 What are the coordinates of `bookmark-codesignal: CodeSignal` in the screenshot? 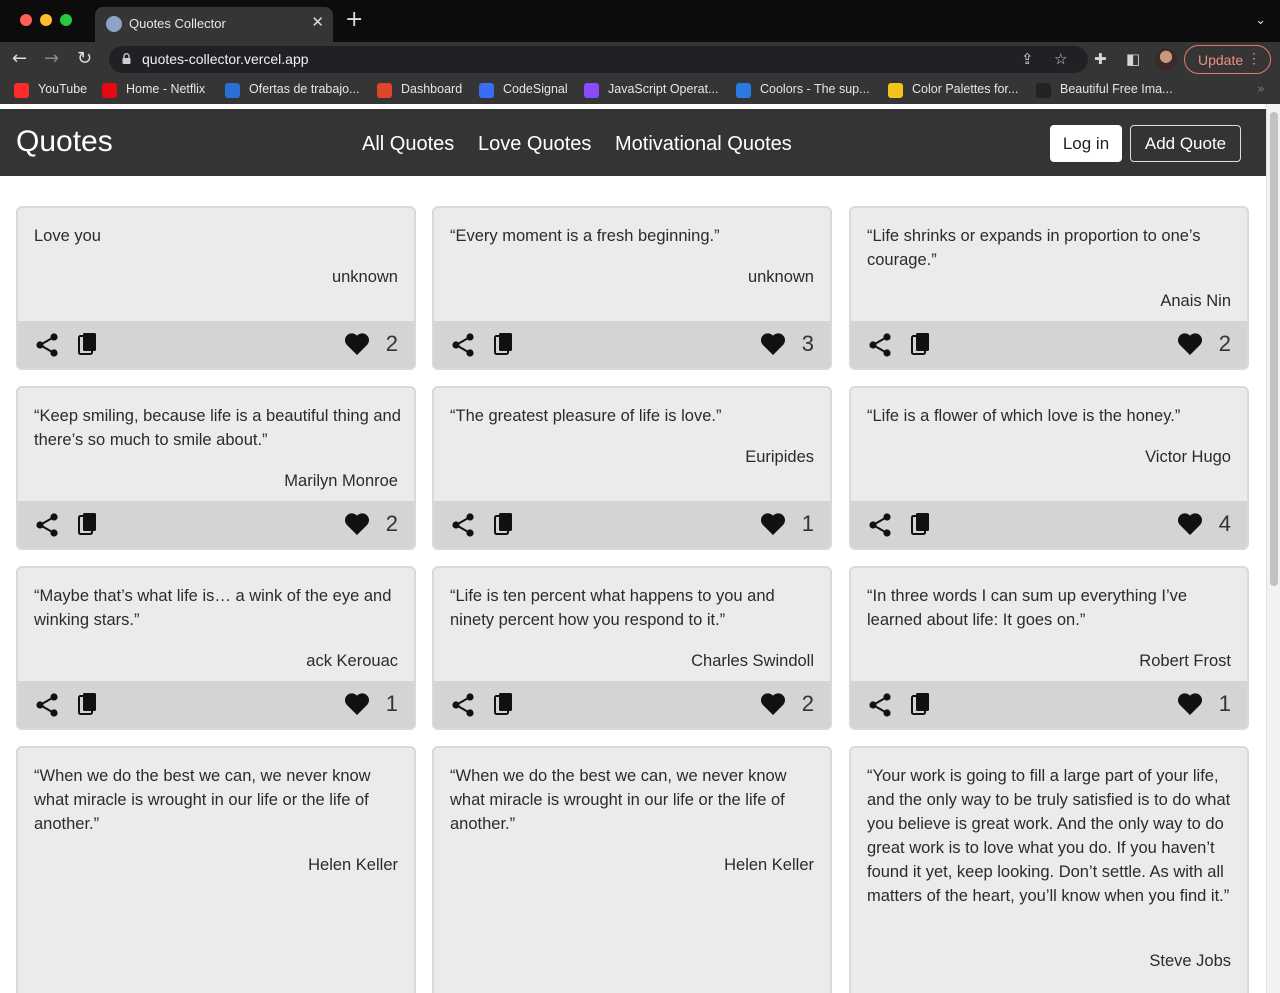 It's located at (535, 89).